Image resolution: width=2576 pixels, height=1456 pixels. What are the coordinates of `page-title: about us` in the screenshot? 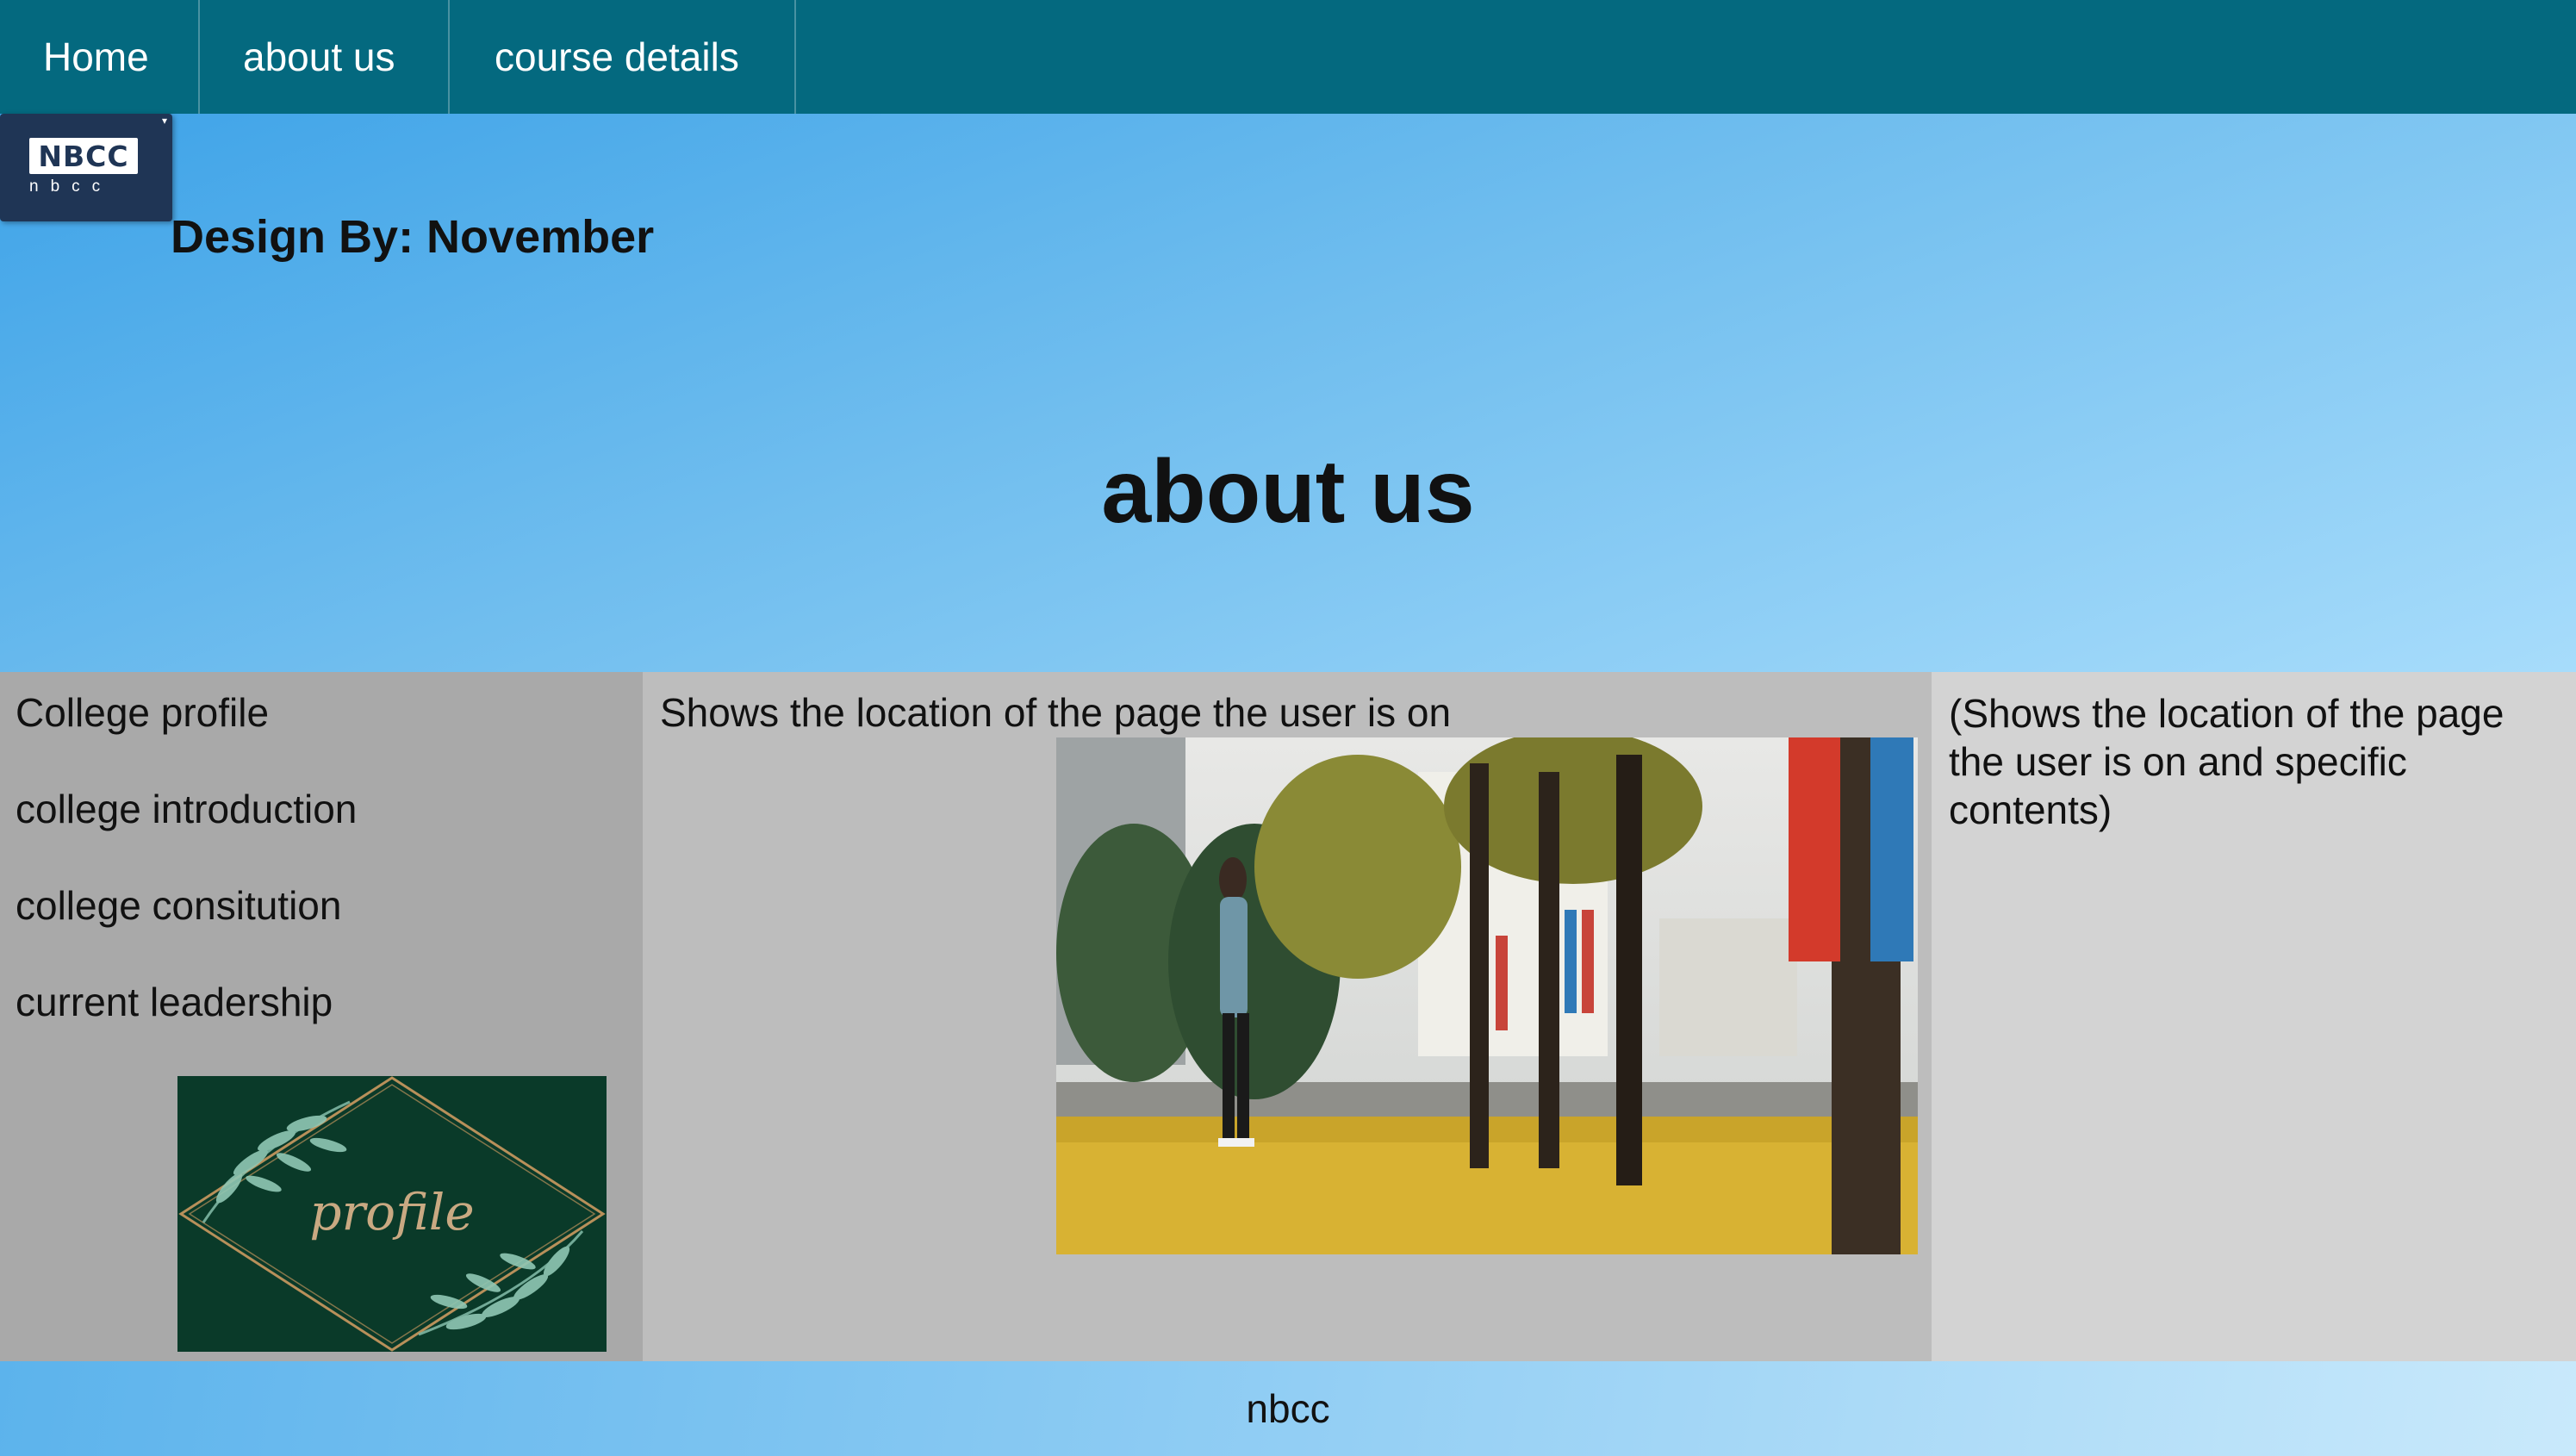 It's located at (1288, 492).